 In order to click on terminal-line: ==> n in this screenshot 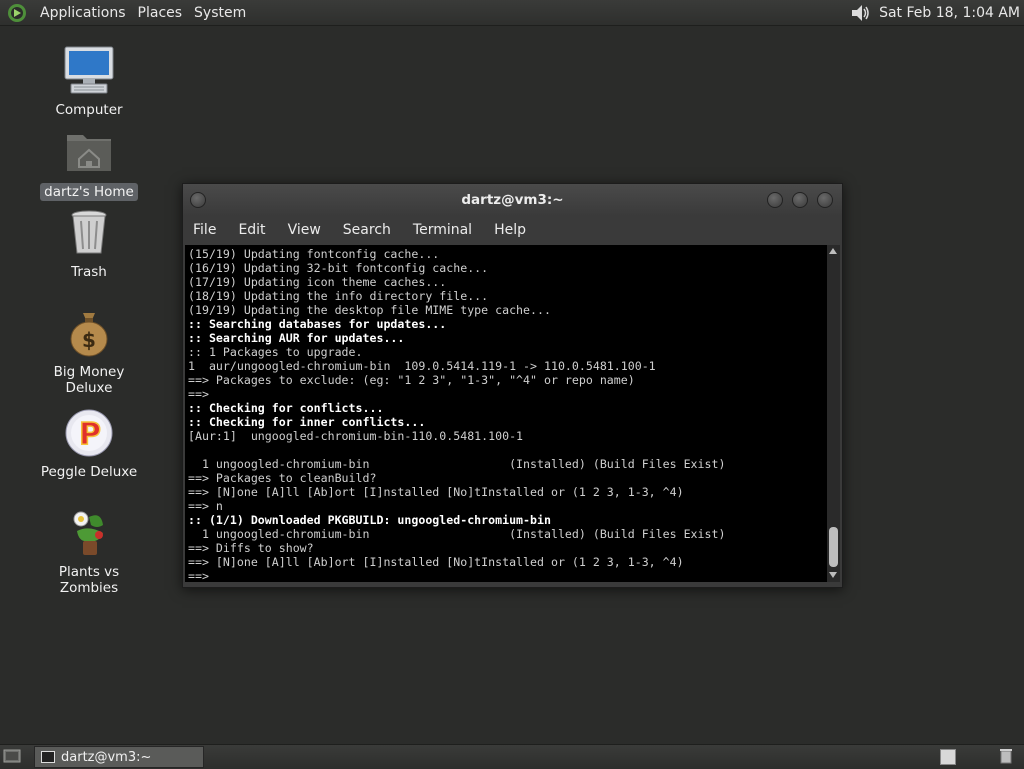, I will do `click(205, 506)`.